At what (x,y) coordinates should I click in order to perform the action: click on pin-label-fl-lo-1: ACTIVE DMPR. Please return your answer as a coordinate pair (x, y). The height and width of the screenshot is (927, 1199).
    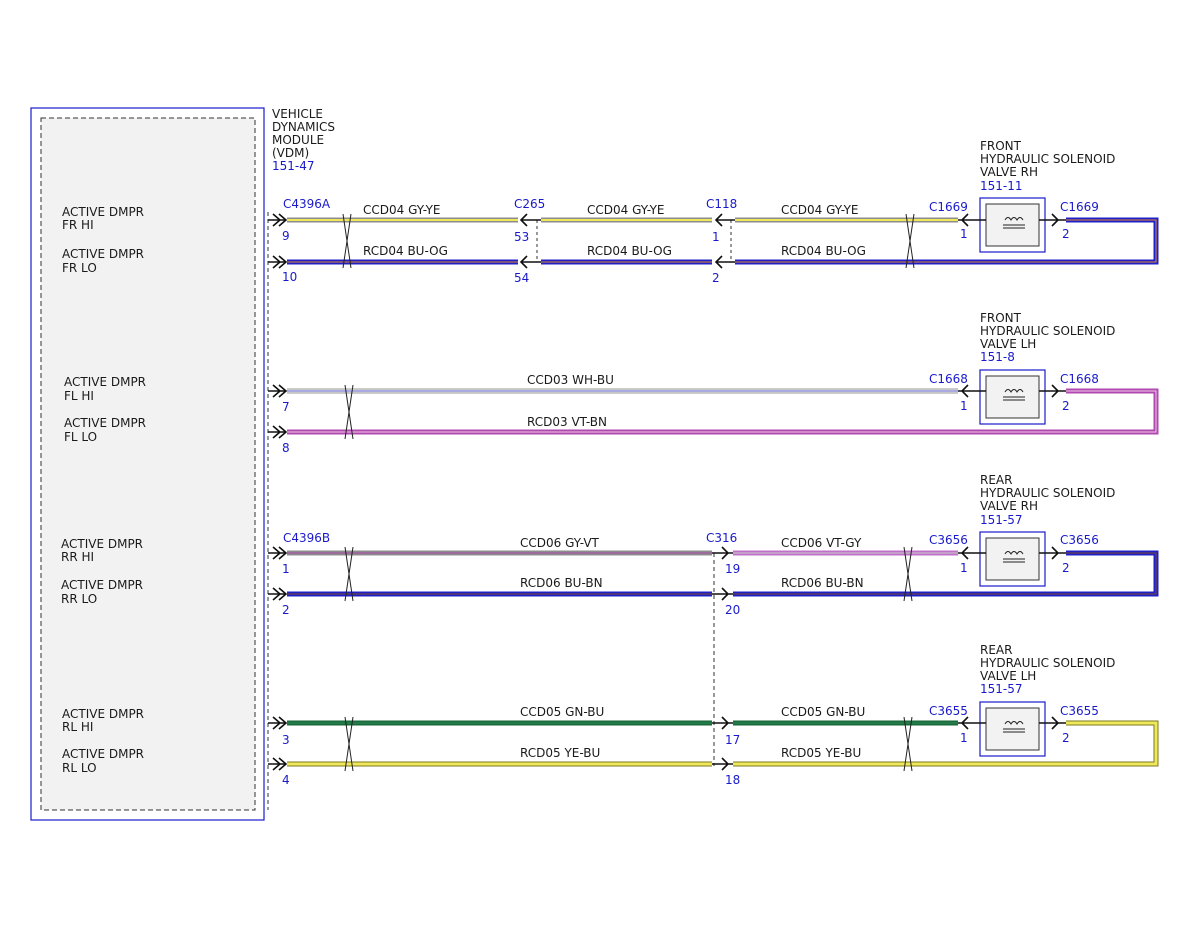
    Looking at the image, I should click on (105, 423).